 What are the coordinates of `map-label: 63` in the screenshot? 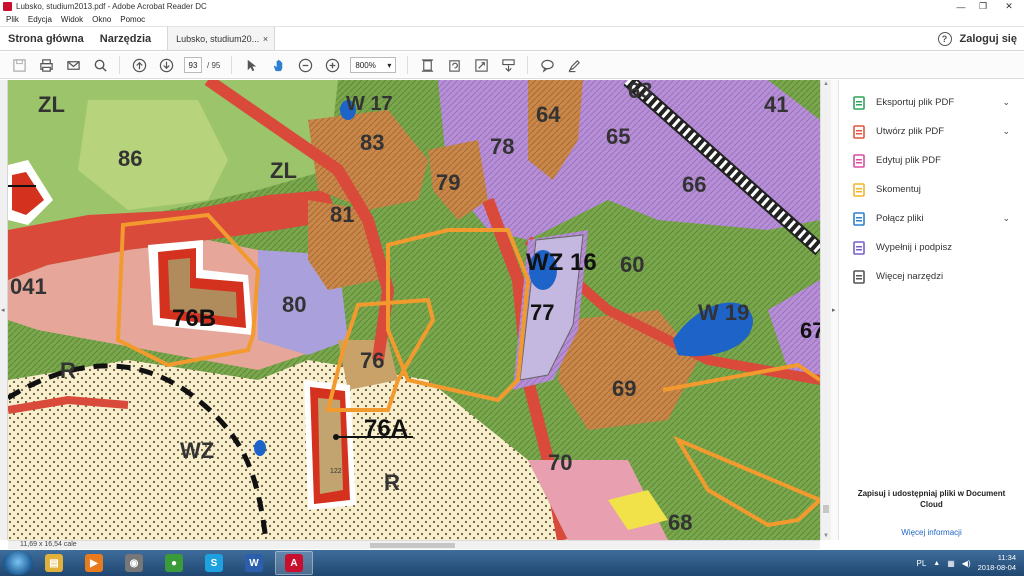 It's located at (640, 91).